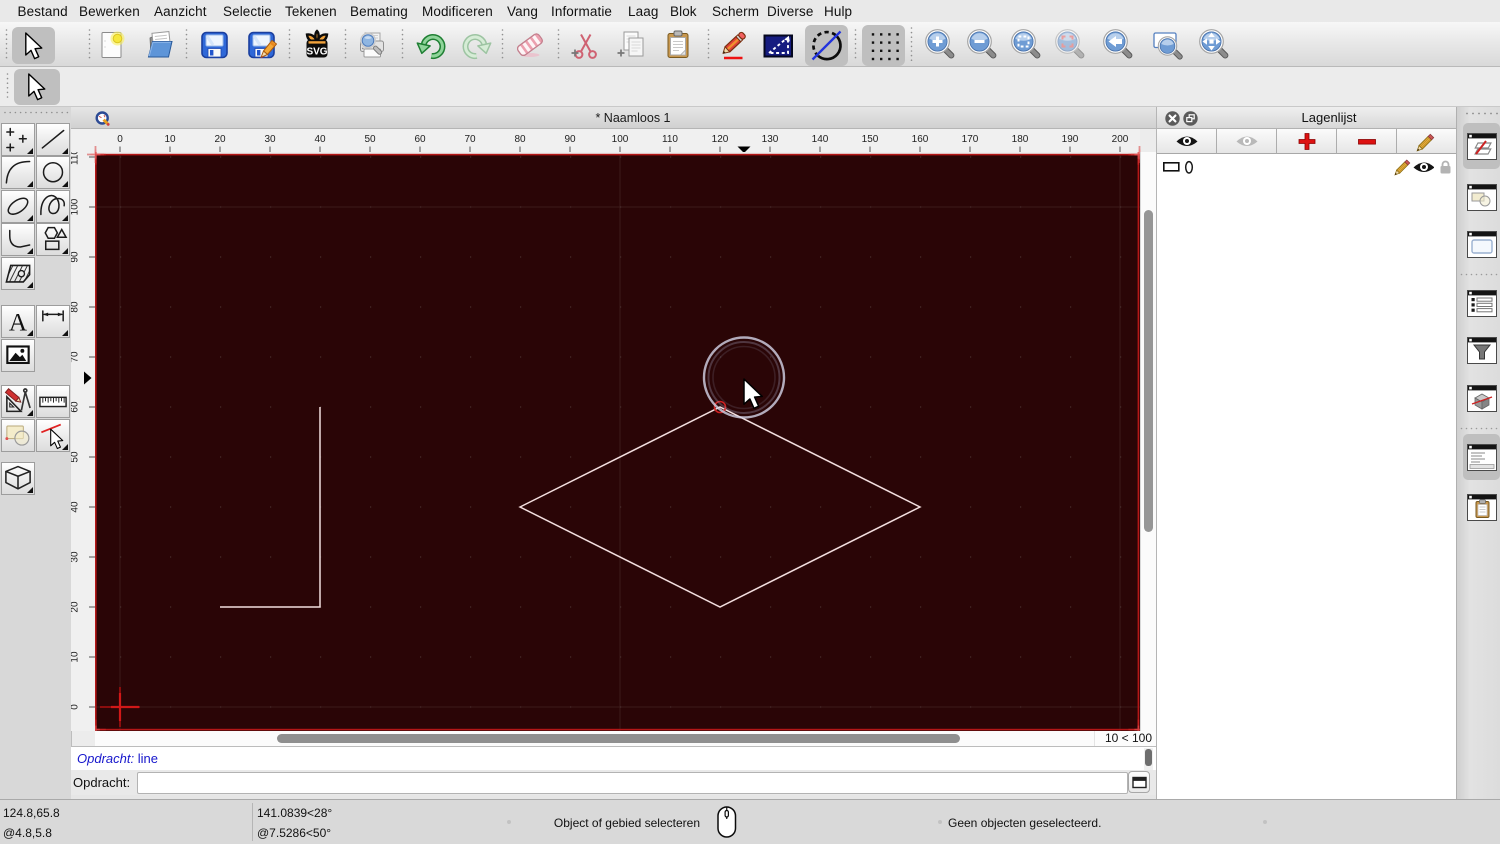 Image resolution: width=1500 pixels, height=844 pixels. What do you see at coordinates (720, 139) in the screenshot?
I see `svg-text: 120` at bounding box center [720, 139].